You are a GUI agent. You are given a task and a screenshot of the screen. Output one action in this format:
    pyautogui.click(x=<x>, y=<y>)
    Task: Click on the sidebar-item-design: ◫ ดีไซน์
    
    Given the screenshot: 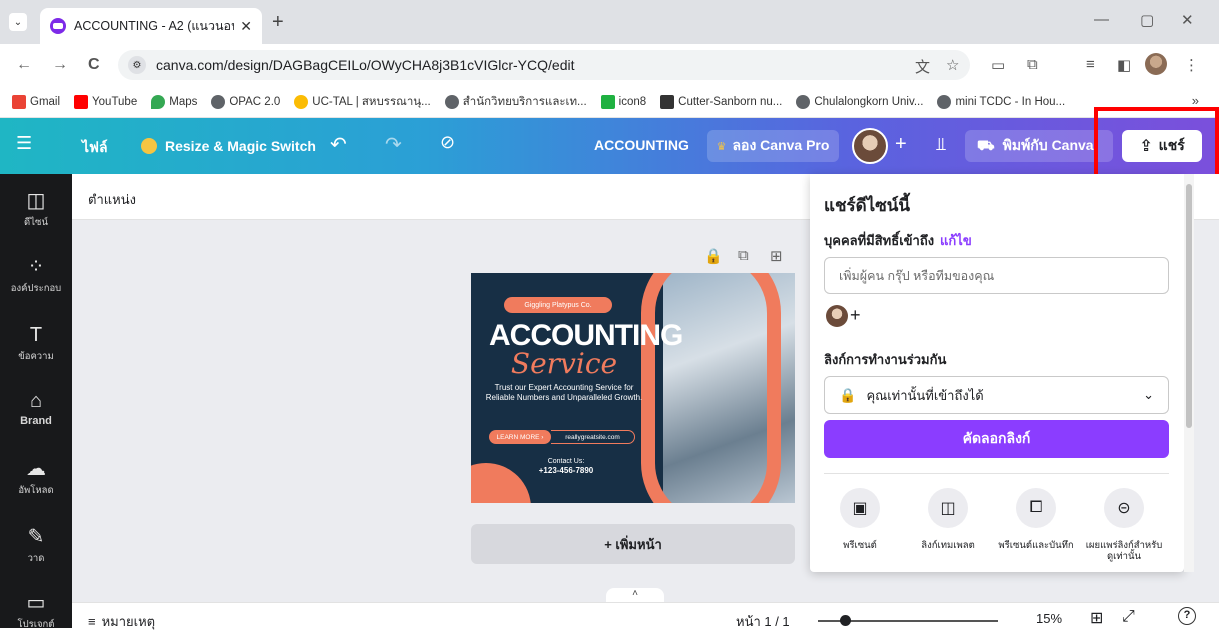 What is the action you would take?
    pyautogui.click(x=36, y=210)
    